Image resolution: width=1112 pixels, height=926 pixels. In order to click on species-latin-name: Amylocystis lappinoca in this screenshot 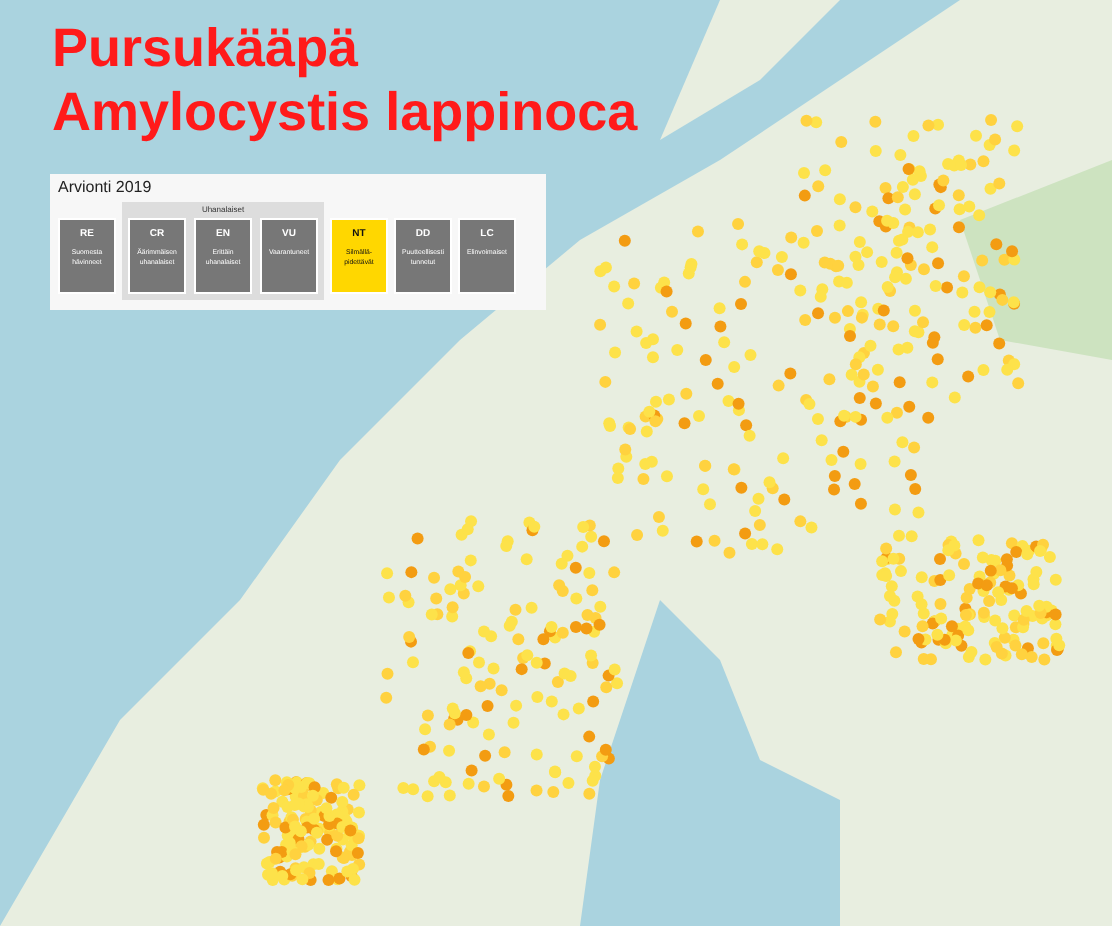, I will do `click(345, 112)`.